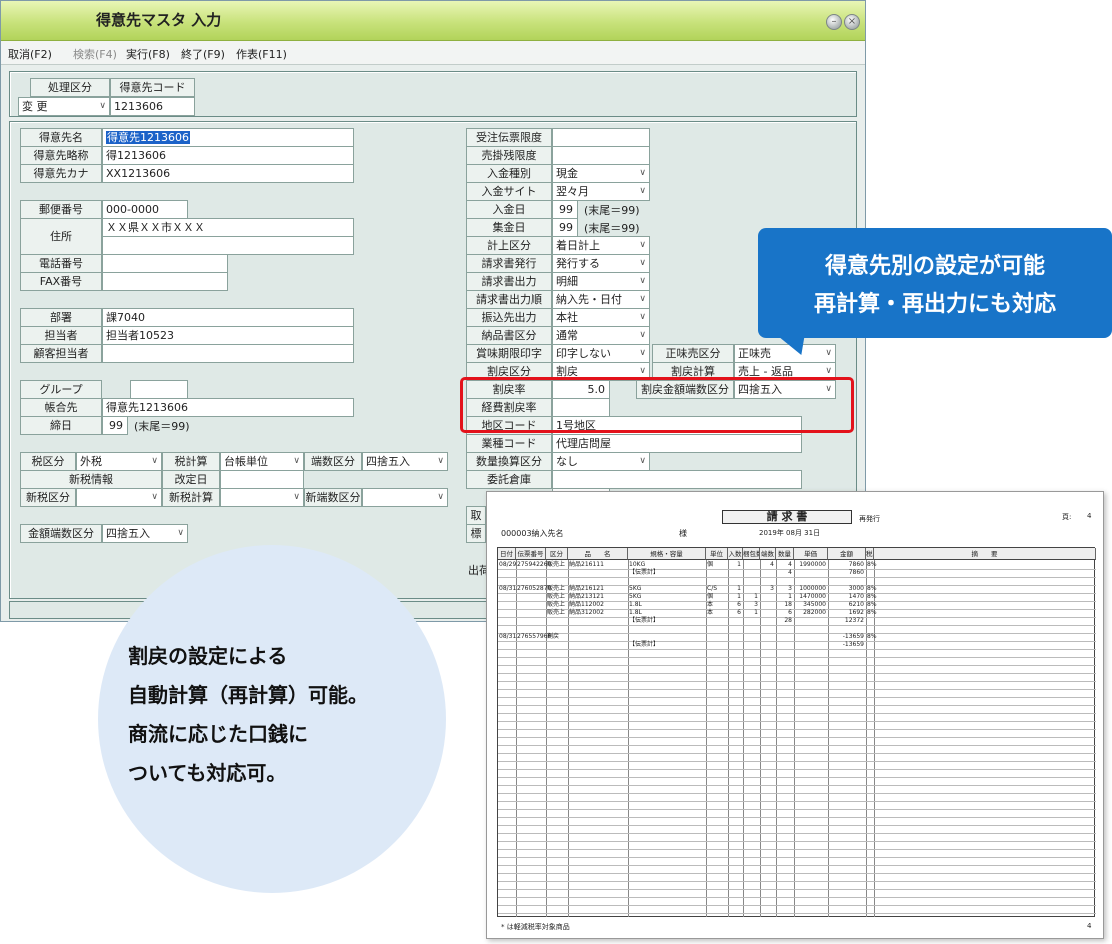  I want to click on amount-frac-value: 四捨五入, so click(128, 533).